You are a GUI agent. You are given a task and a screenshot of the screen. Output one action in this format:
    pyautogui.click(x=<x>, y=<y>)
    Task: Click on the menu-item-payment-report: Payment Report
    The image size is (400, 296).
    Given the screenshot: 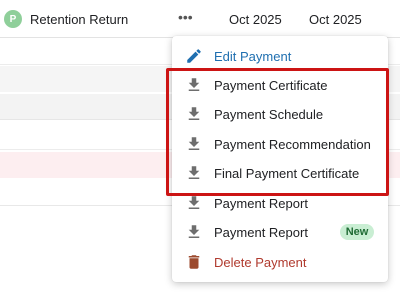 What is the action you would take?
    pyautogui.click(x=280, y=203)
    